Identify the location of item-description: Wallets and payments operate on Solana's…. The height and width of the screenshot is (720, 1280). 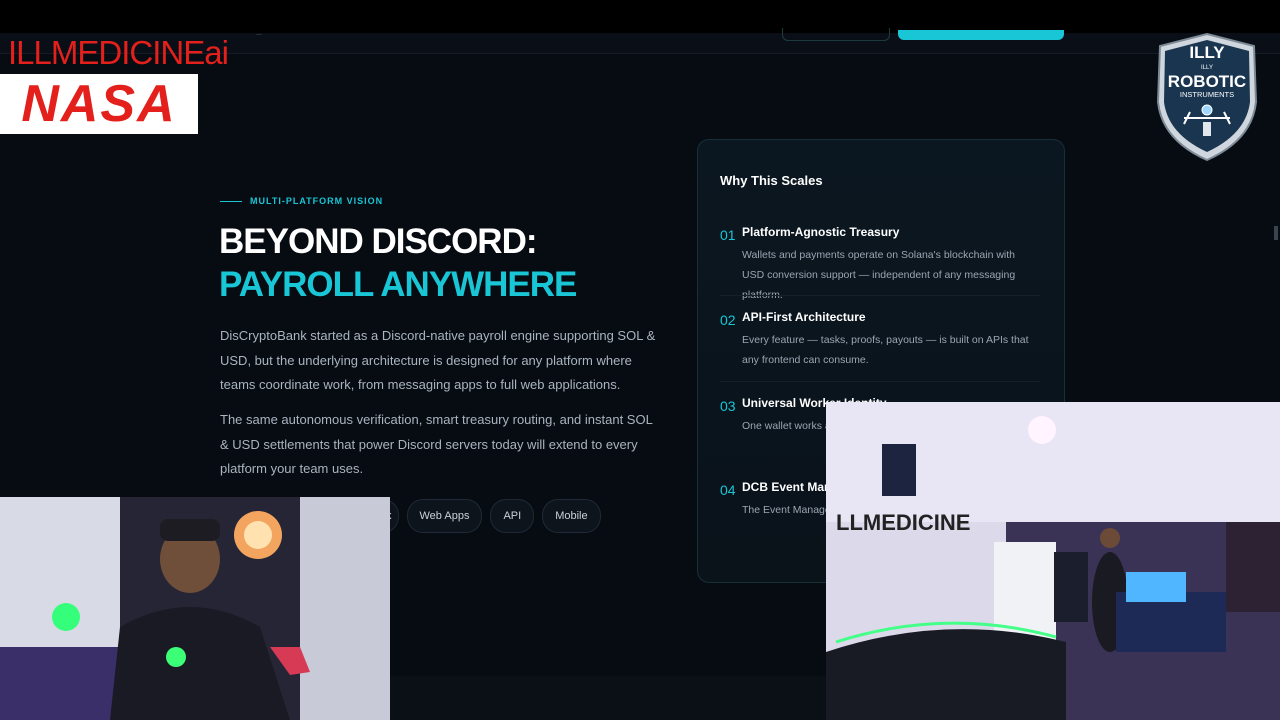
(879, 275).